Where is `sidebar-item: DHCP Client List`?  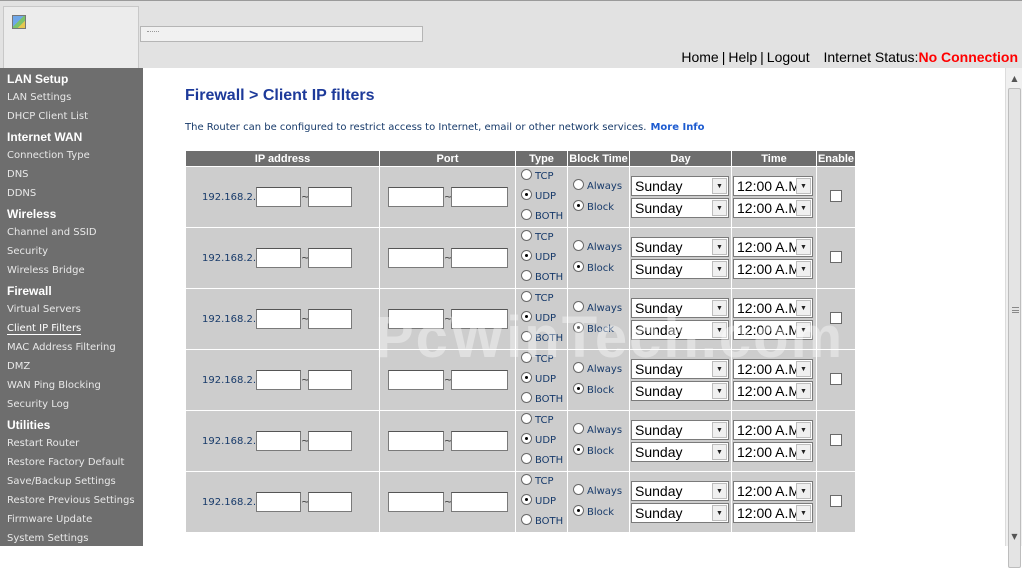
sidebar-item: DHCP Client List is located at coordinates (71, 116).